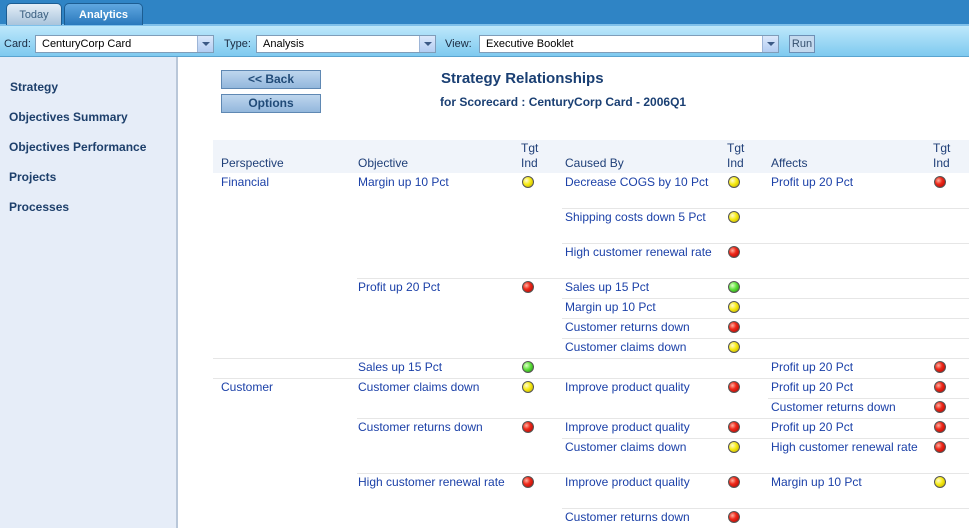 Image resolution: width=969 pixels, height=528 pixels. What do you see at coordinates (639, 252) in the screenshot?
I see `caused-by-cell: High customer renewal rate` at bounding box center [639, 252].